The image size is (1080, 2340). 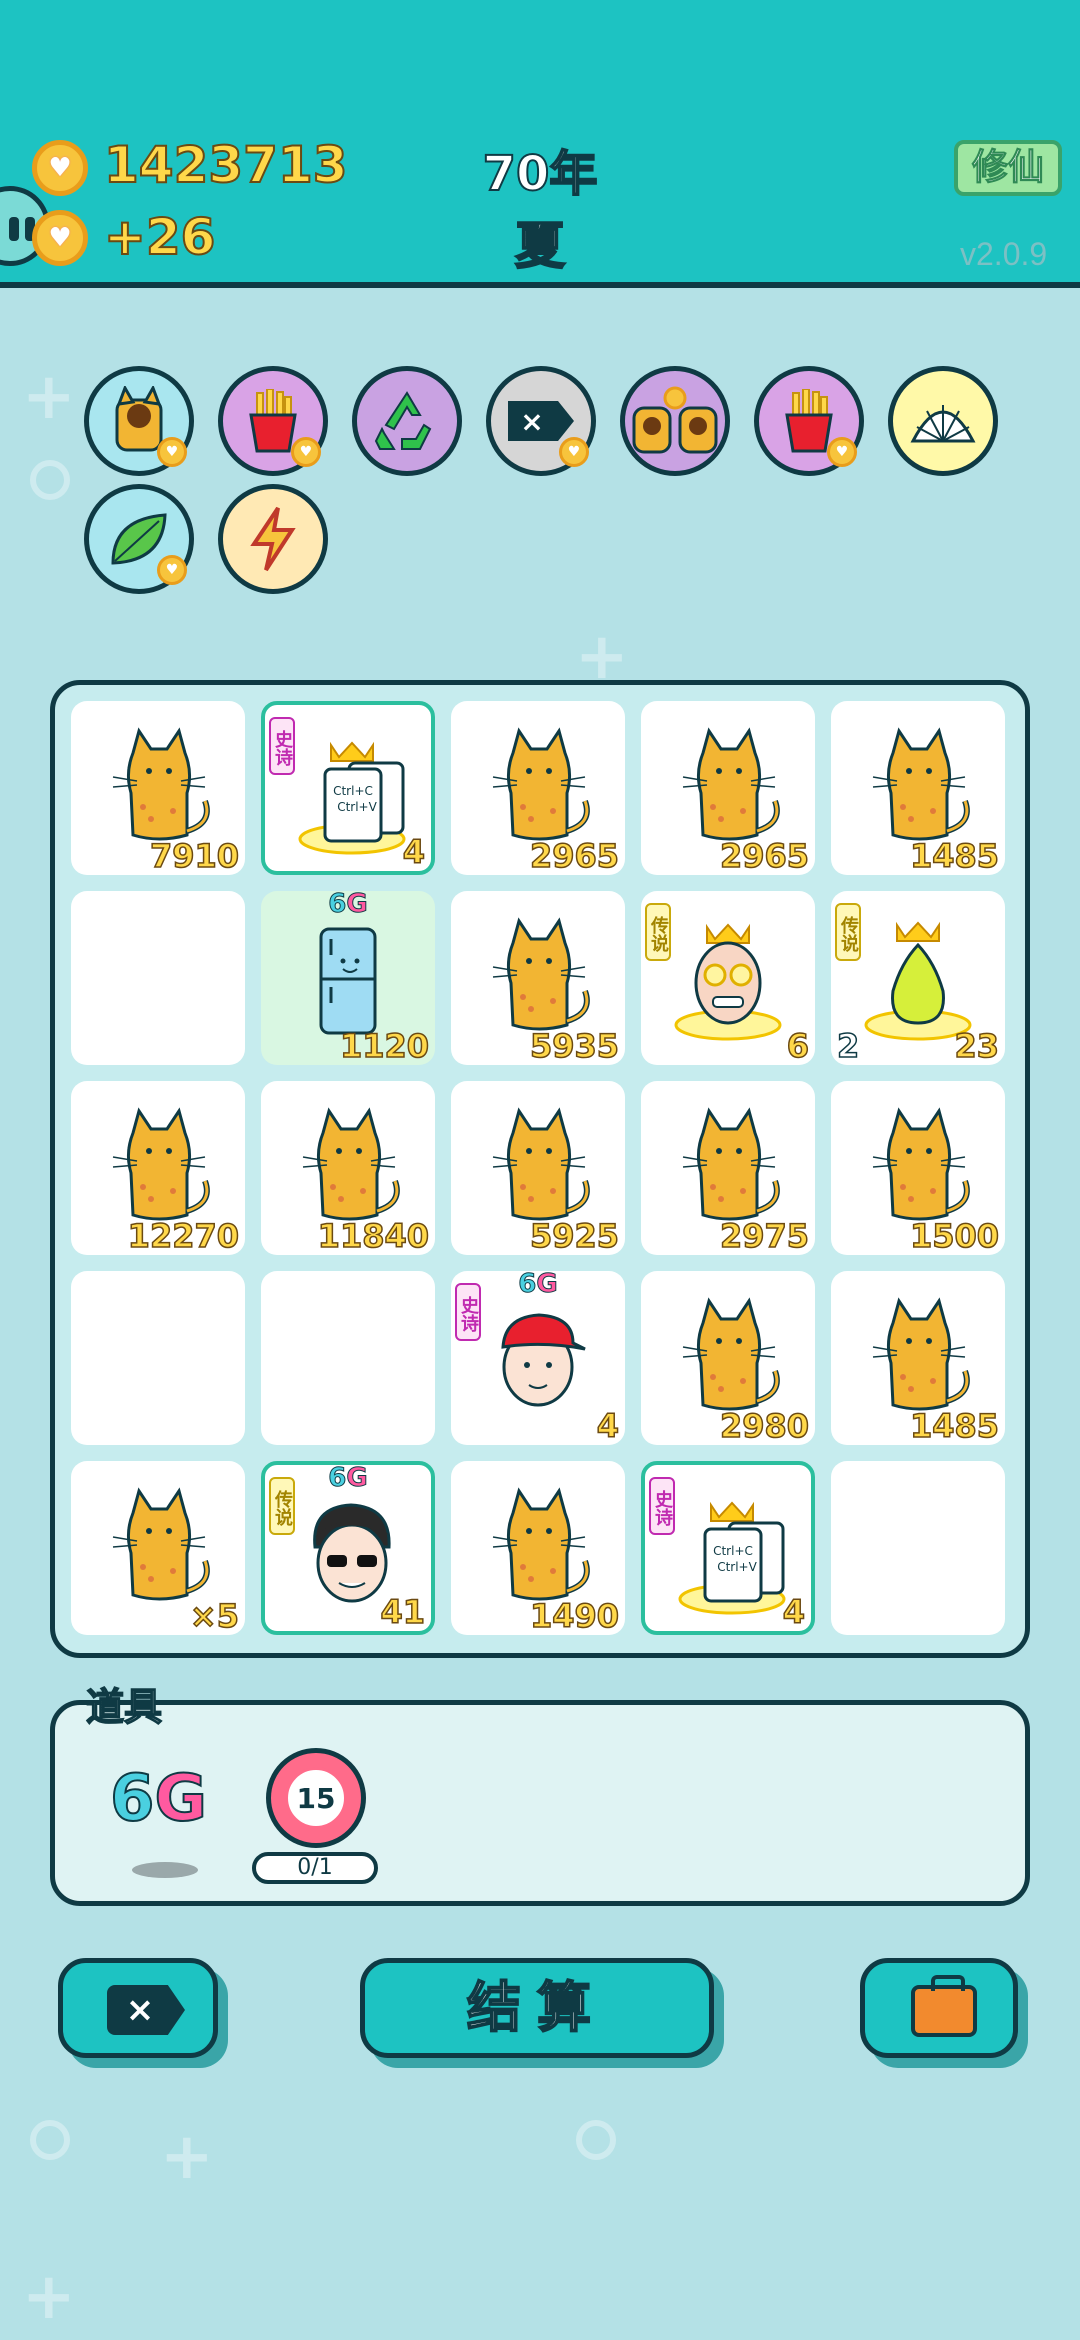 I want to click on boy-red-hat-icon, so click(x=543, y=1360).